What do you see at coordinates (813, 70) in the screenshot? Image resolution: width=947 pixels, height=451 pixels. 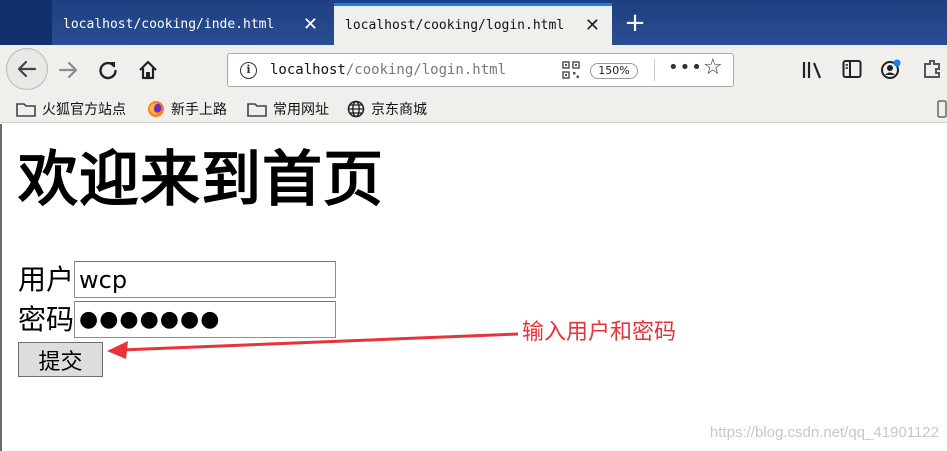 I see `library-icon` at bounding box center [813, 70].